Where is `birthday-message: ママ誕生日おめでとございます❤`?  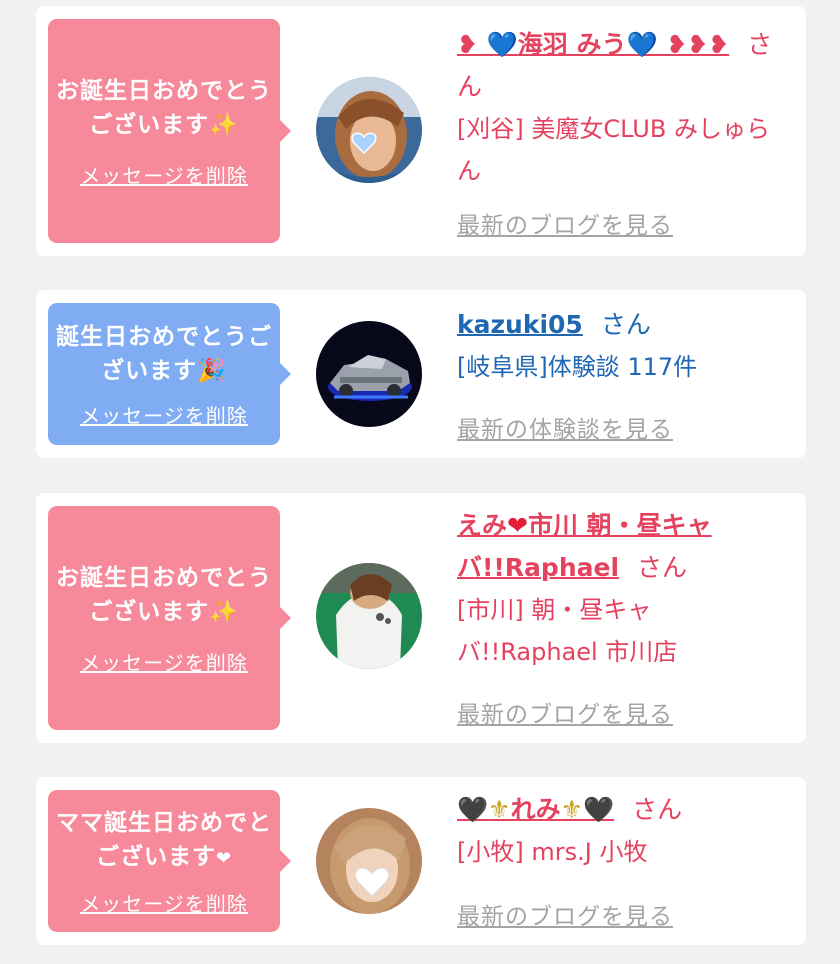
birthday-message: ママ誕生日おめでとございます❤ is located at coordinates (164, 839).